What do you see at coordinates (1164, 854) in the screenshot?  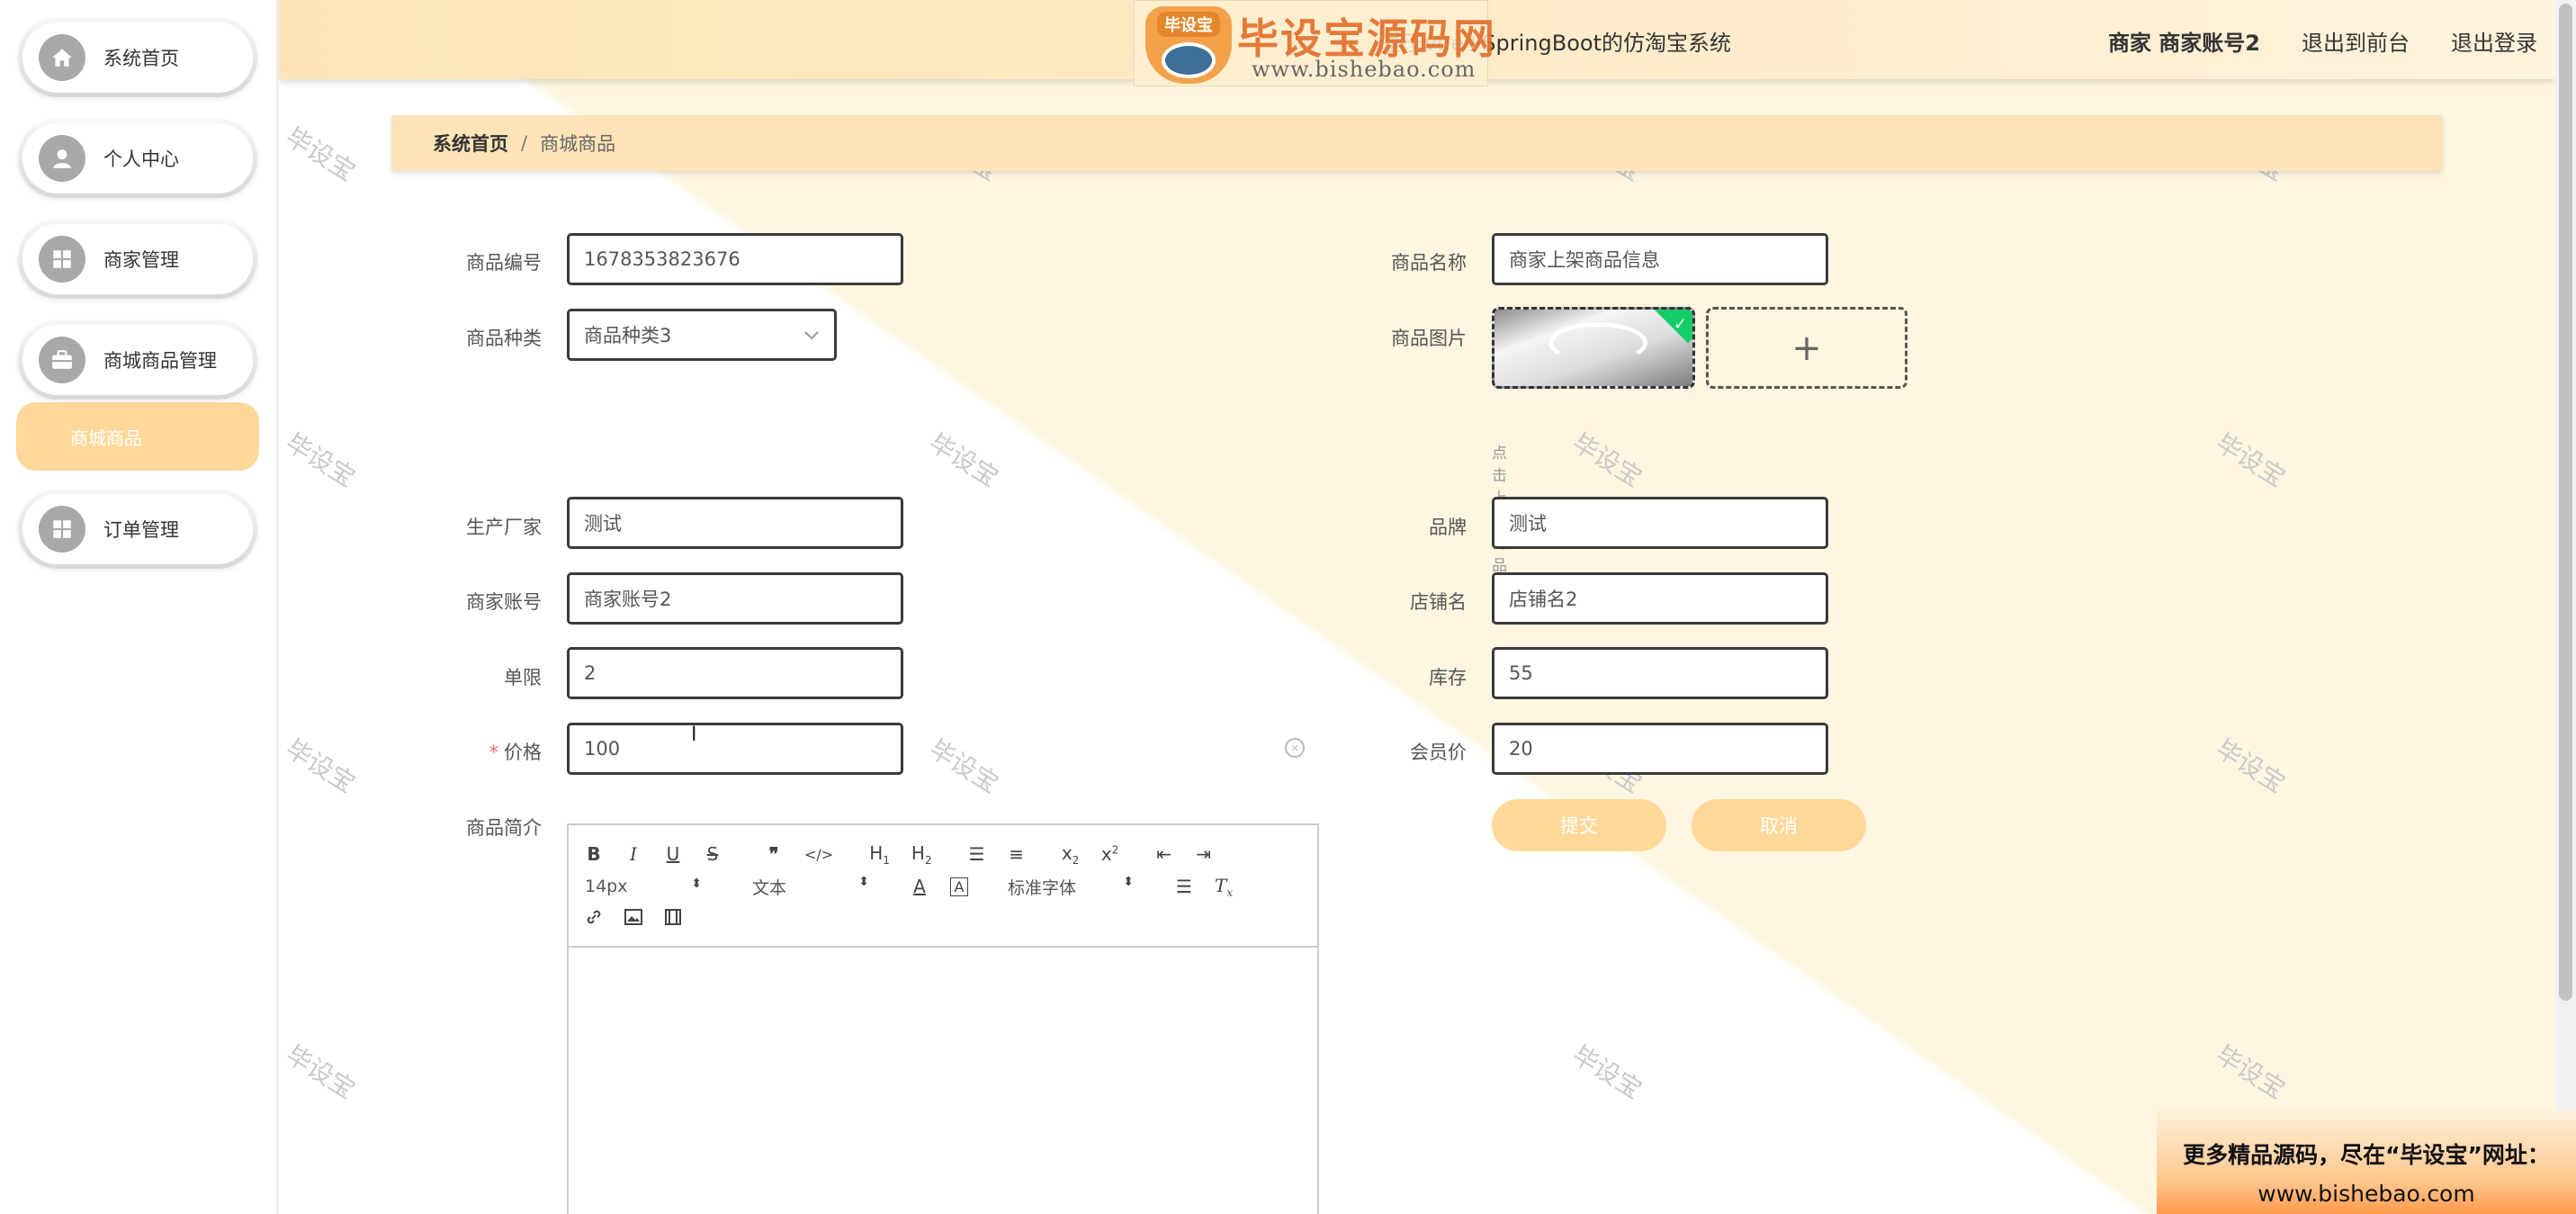 I see `outdent-icon: ⇤` at bounding box center [1164, 854].